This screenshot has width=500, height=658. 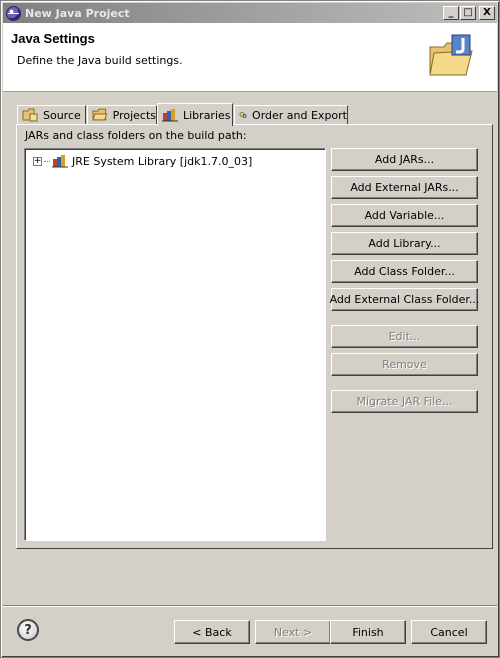 What do you see at coordinates (243, 115) in the screenshot?
I see `order-export-icon` at bounding box center [243, 115].